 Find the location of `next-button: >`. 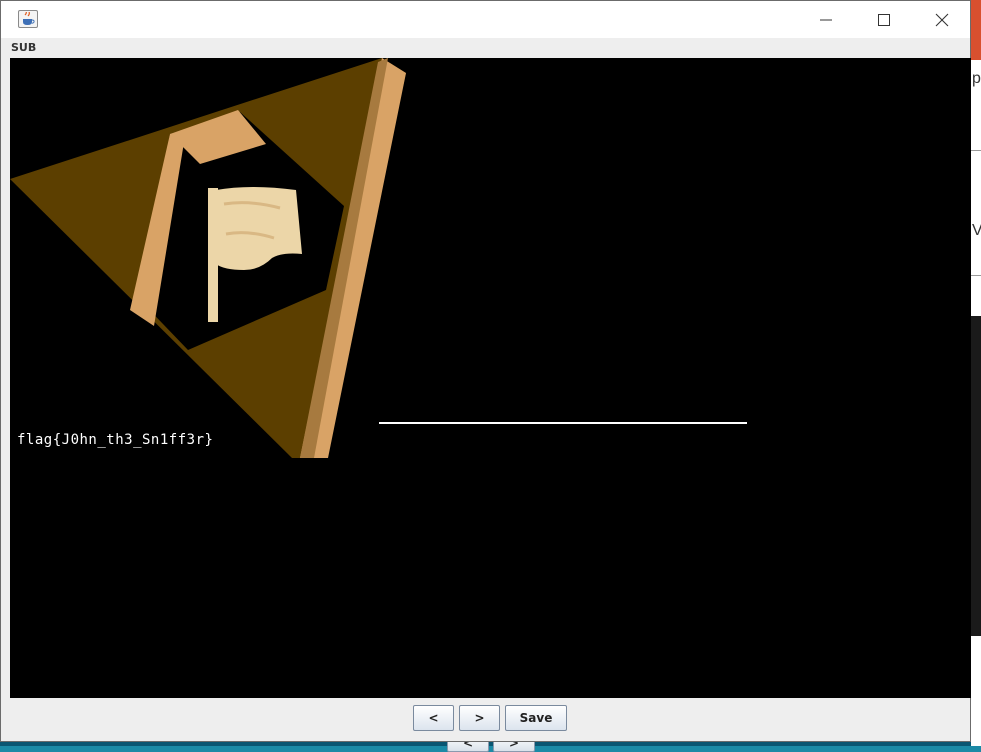

next-button: > is located at coordinates (479, 718).